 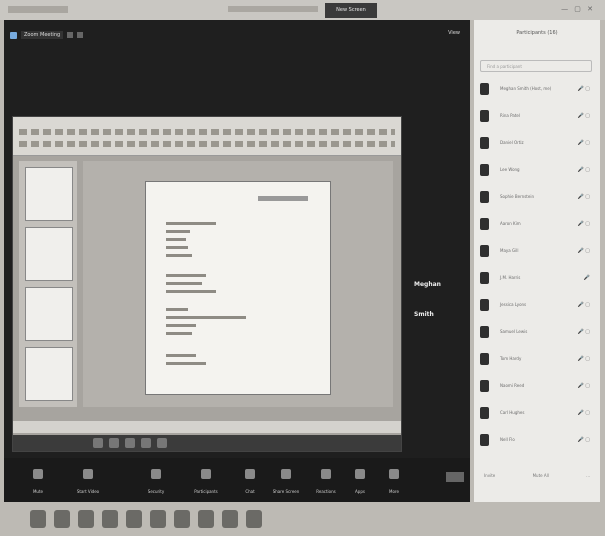 I want to click on participant-row: Lee Wong 🎤 ▢, so click(x=537, y=171).